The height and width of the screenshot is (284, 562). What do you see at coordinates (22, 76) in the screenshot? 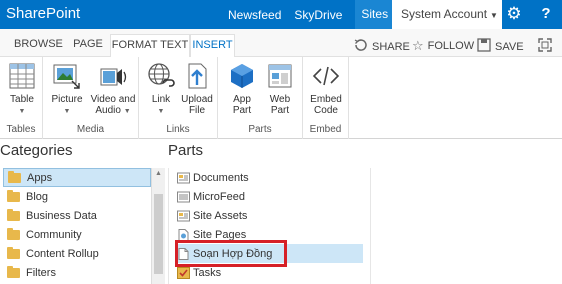
I see `table-icon` at bounding box center [22, 76].